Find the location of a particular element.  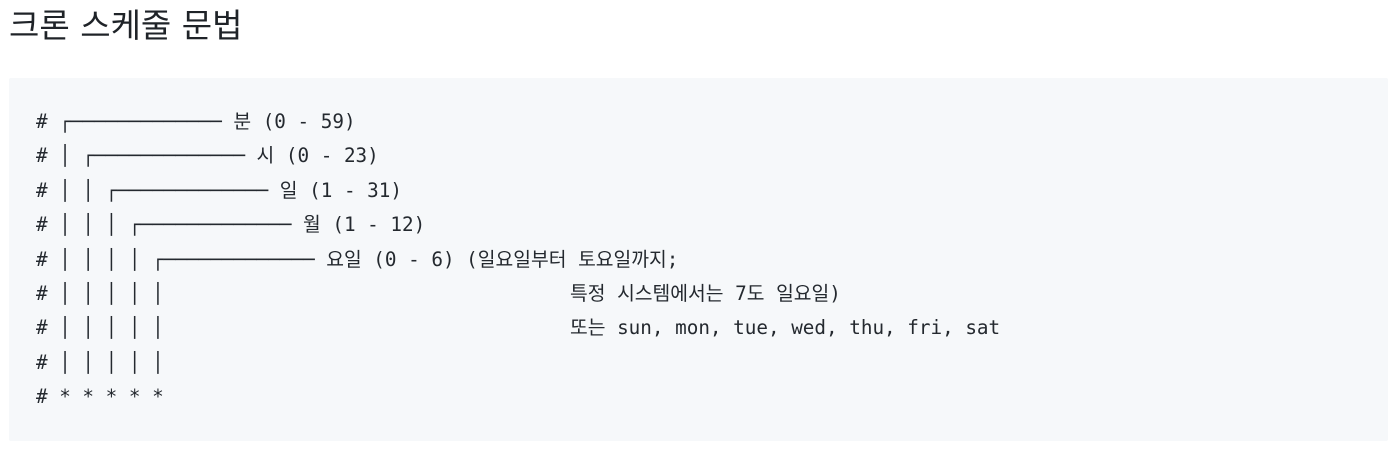

code-line-pipes: # │ │ │ │ │ is located at coordinates (100, 362).